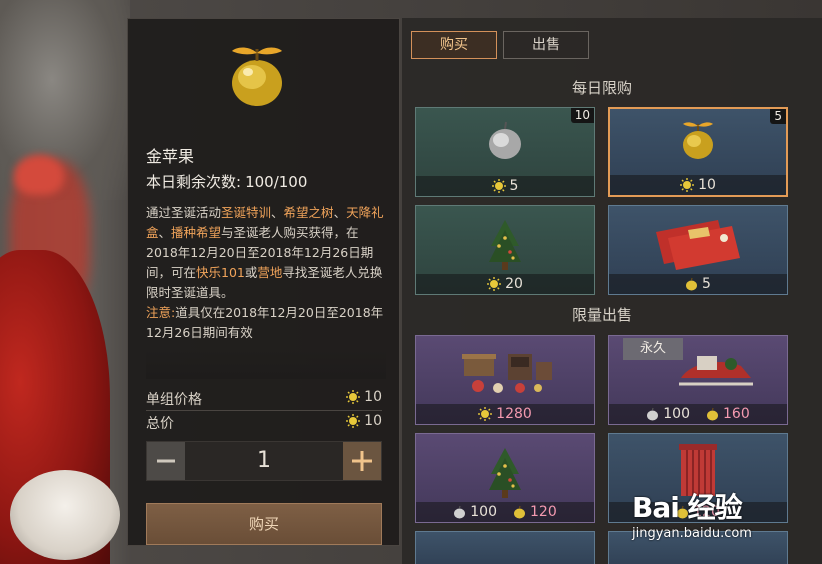 The width and height of the screenshot is (822, 564). I want to click on item-price-value: 1280, so click(514, 414).